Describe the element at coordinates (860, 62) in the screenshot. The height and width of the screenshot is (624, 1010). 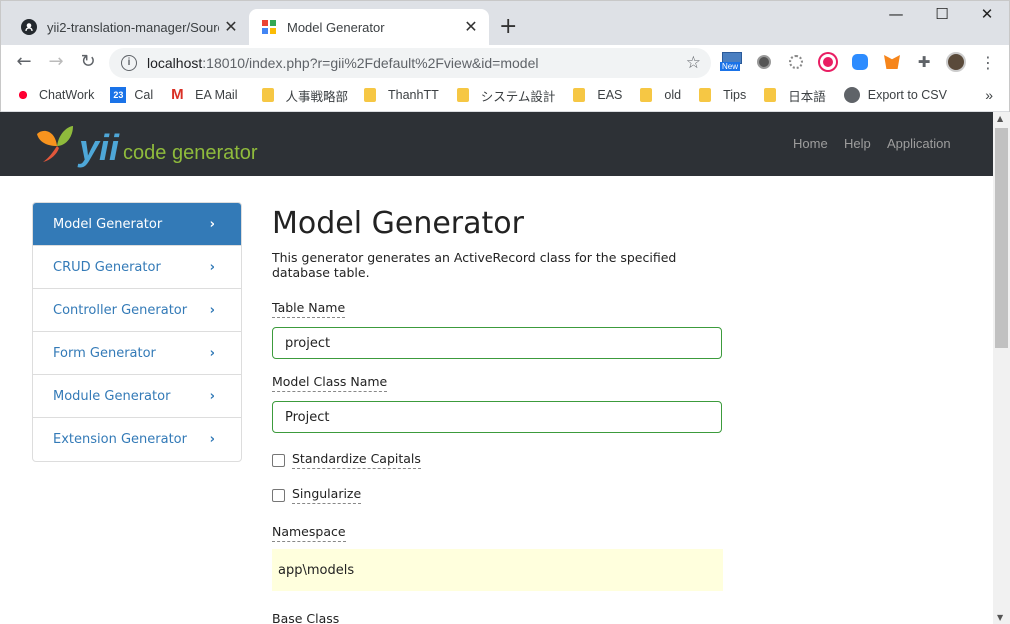
I see `zoom-icon` at that location.